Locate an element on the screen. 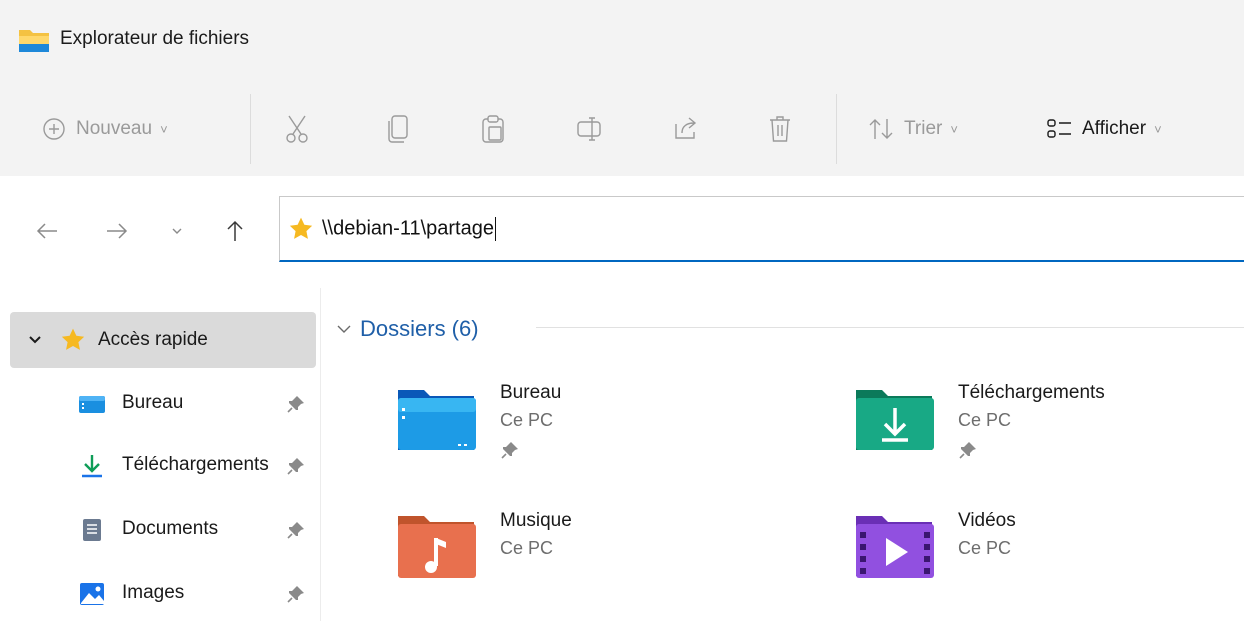 The width and height of the screenshot is (1244, 624). sidebar-item-label: Téléchargements is located at coordinates (195, 464).